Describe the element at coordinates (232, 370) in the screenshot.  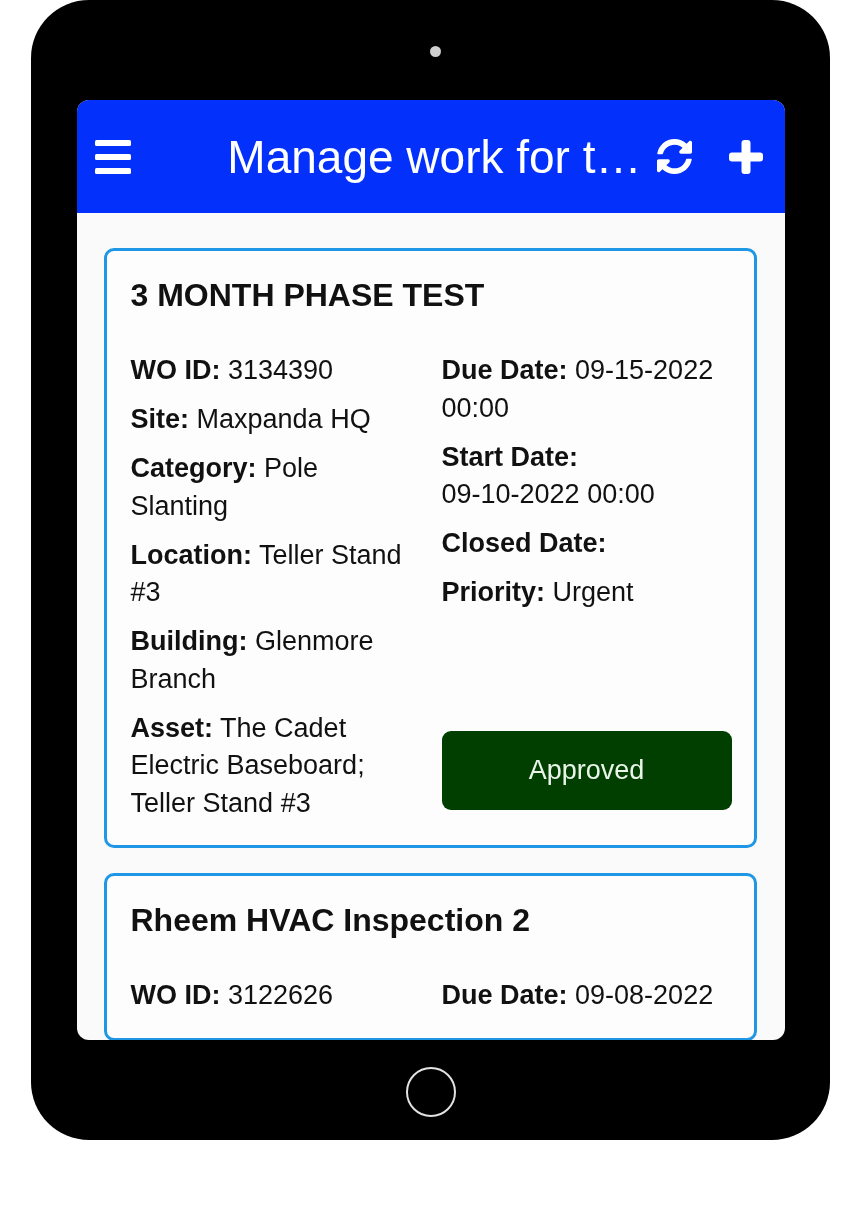
I see `detail-text: WO ID: 3134390` at that location.